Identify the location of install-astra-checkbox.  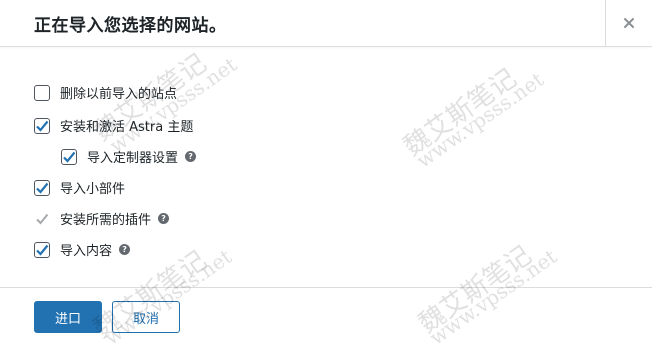
(42, 125).